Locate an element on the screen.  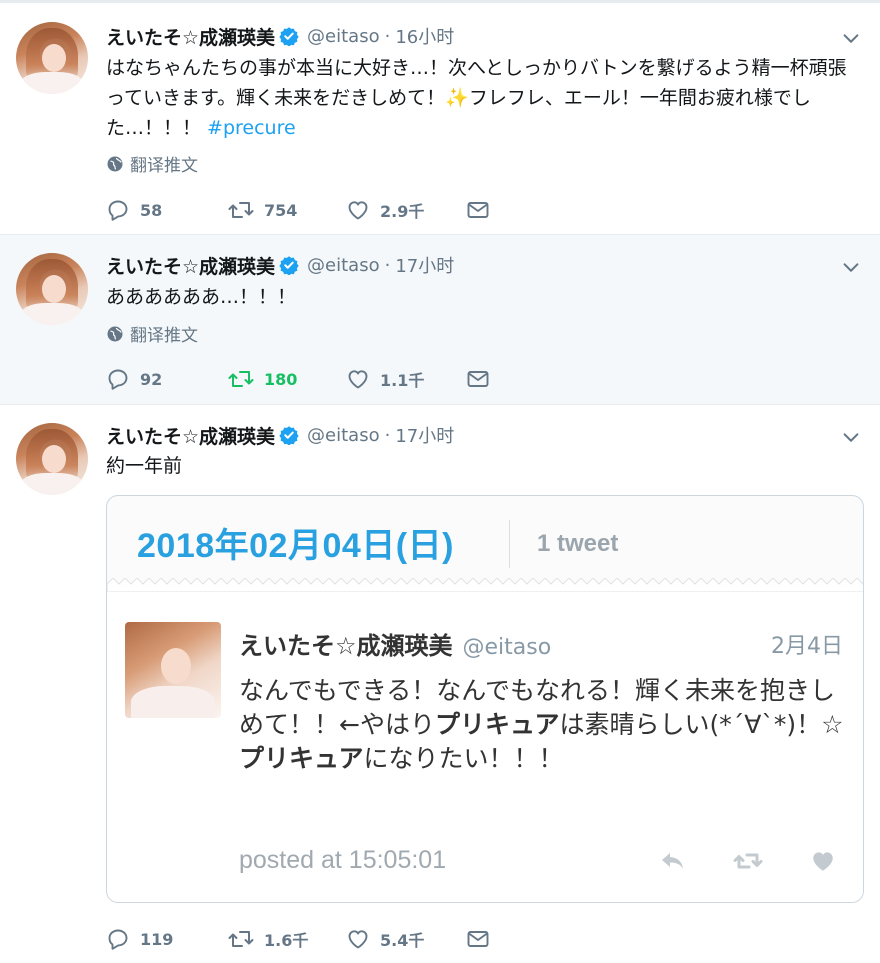
reply-arrow-icon is located at coordinates (672, 861).